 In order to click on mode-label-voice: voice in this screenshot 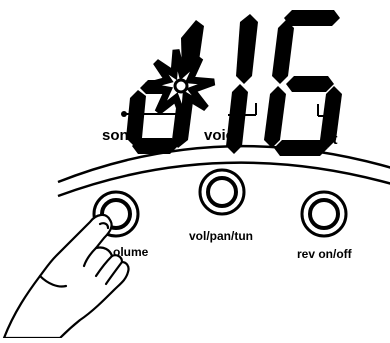, I will do `click(223, 135)`.